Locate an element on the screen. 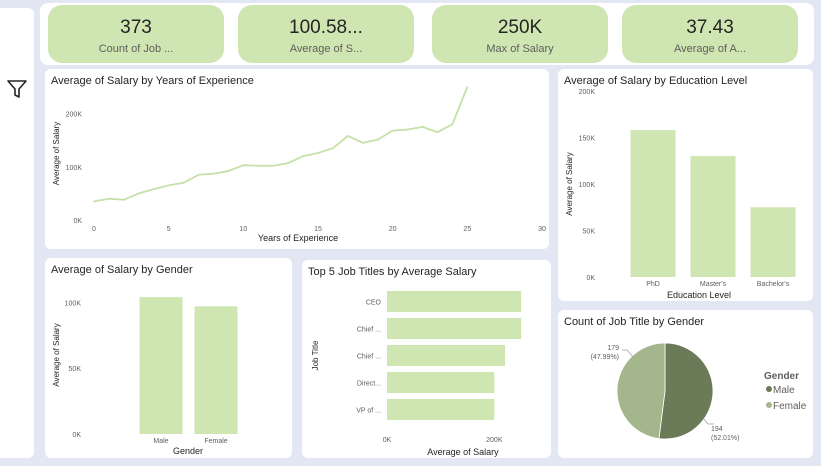 This screenshot has width=821, height=466. x-tick-label: 25 is located at coordinates (467, 229).